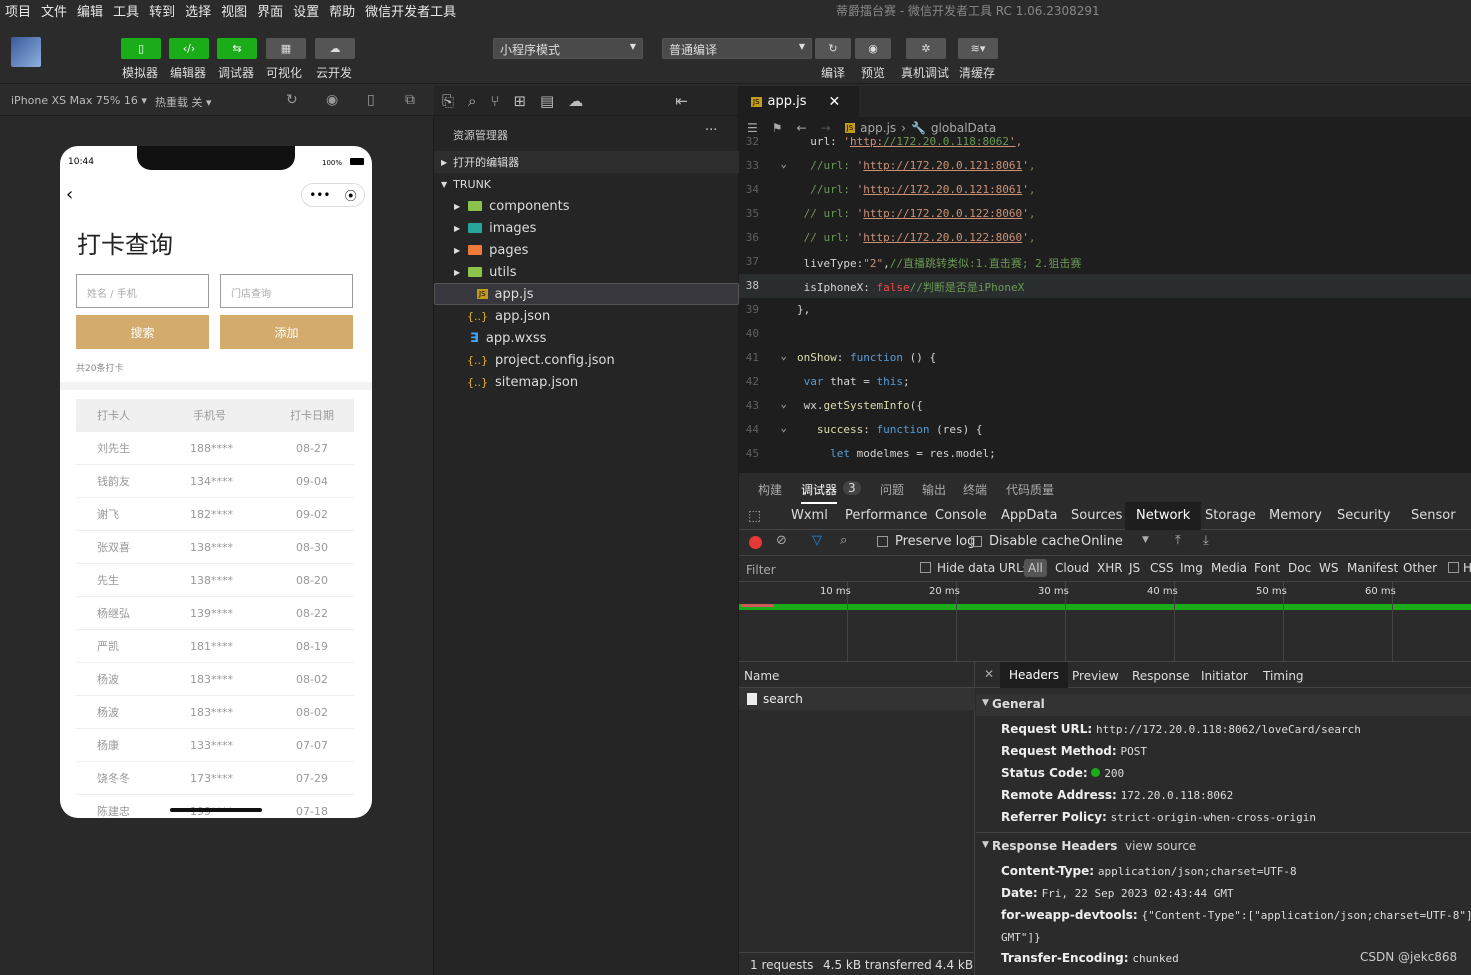 The width and height of the screenshot is (1471, 975). I want to click on table-row: 严凯 181**** 08-19, so click(215, 646).